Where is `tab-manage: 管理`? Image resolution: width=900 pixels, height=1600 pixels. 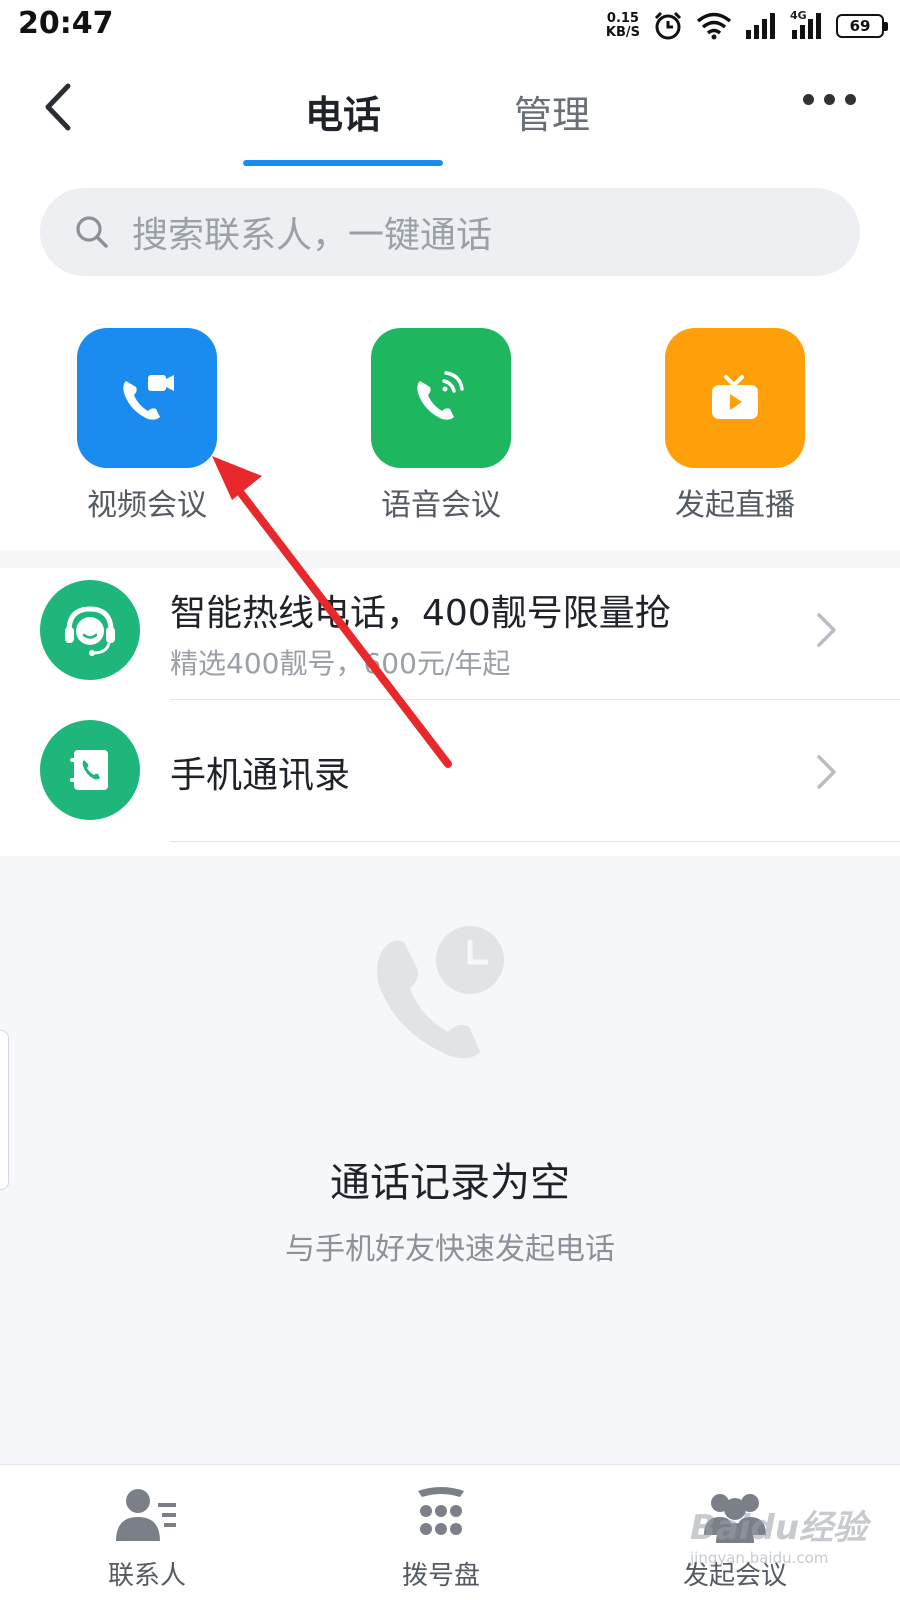 tab-manage: 管理 is located at coordinates (552, 111).